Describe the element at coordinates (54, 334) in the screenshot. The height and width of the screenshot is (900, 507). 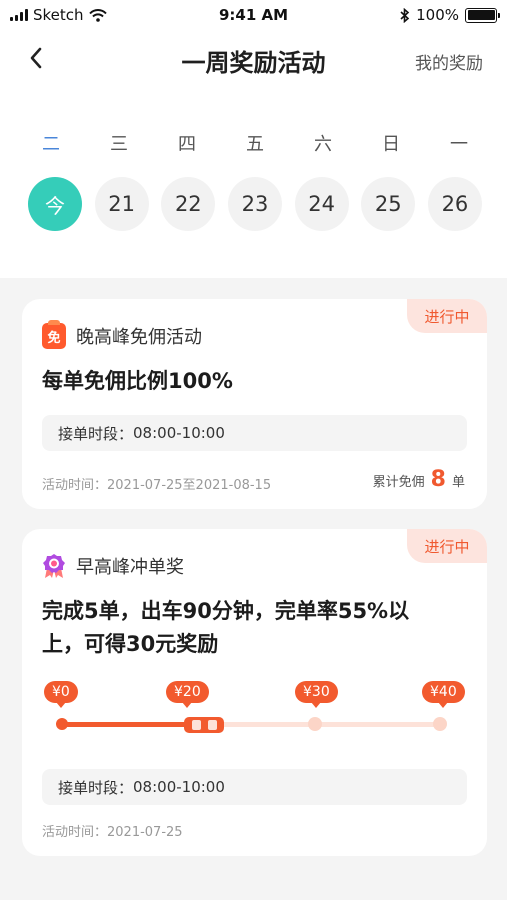
I see `free-commission-icon: 免` at that location.